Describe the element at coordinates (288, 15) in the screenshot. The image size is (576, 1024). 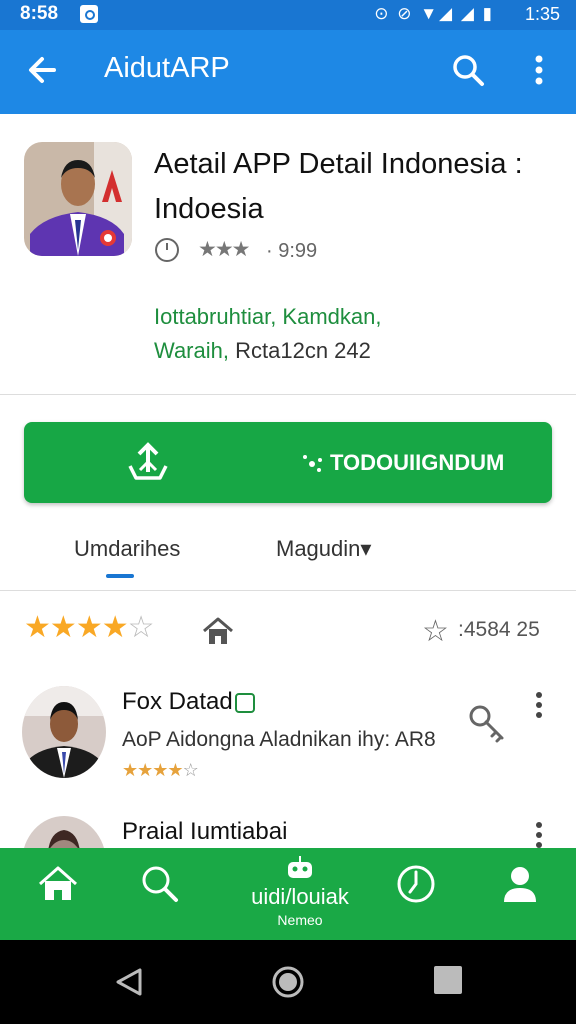
I see `status-bar: 8:58 ⊙ ⊘ ▼◢ ◢ ▮ 1:35` at that location.